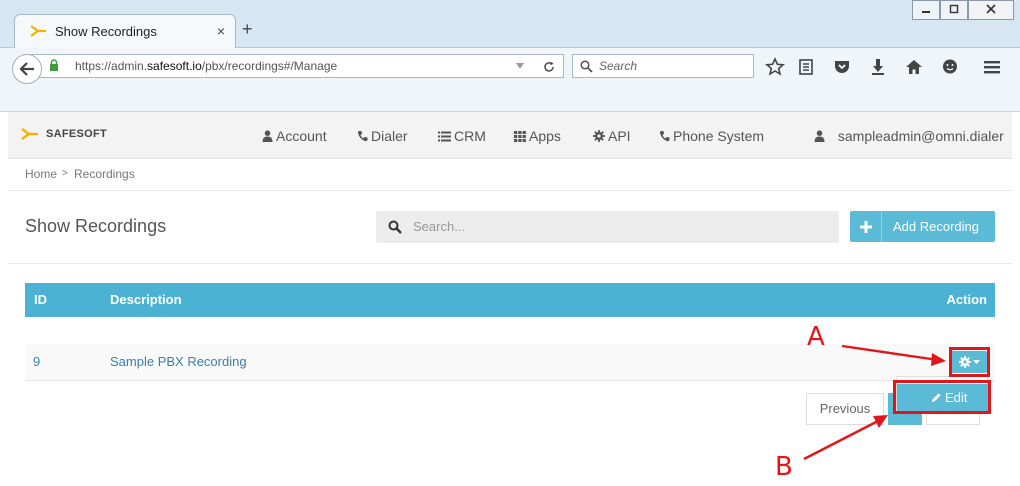  Describe the element at coordinates (874, 402) in the screenshot. I see `annotation-arrows` at that location.